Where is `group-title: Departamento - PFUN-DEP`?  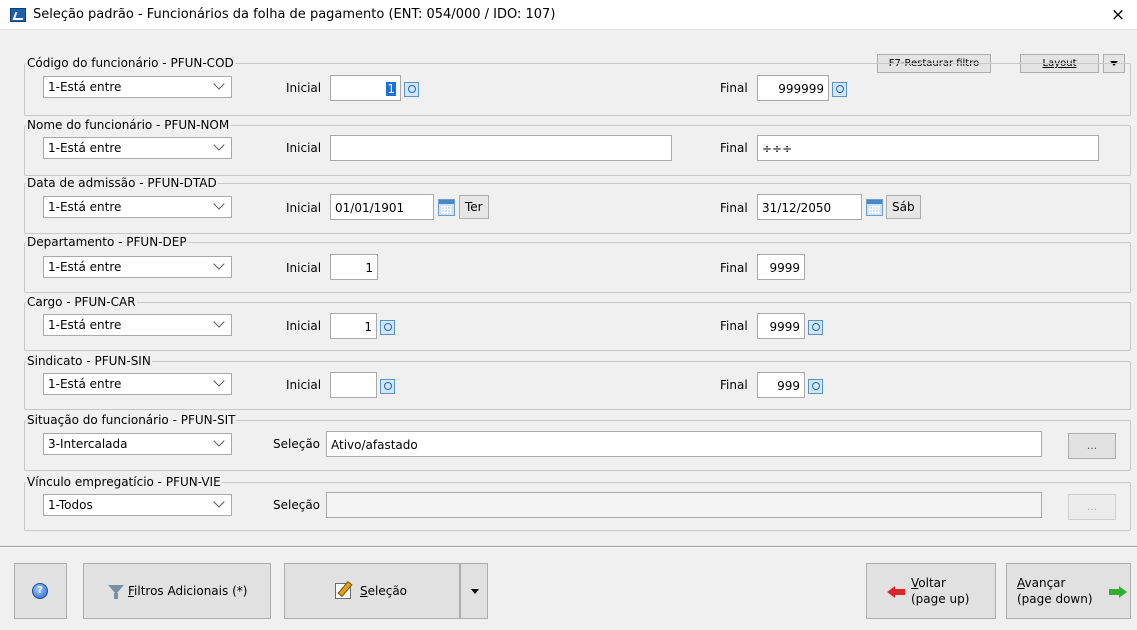 group-title: Departamento - PFUN-DEP is located at coordinates (107, 242).